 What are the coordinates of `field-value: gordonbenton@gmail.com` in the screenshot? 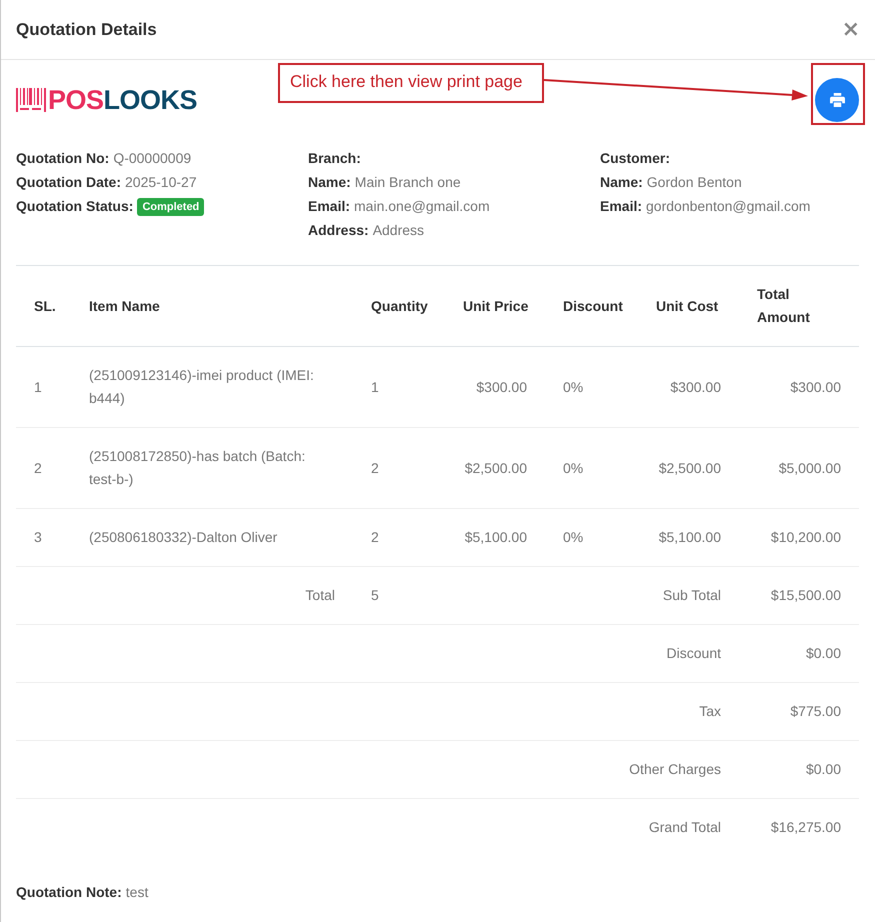 It's located at (728, 206).